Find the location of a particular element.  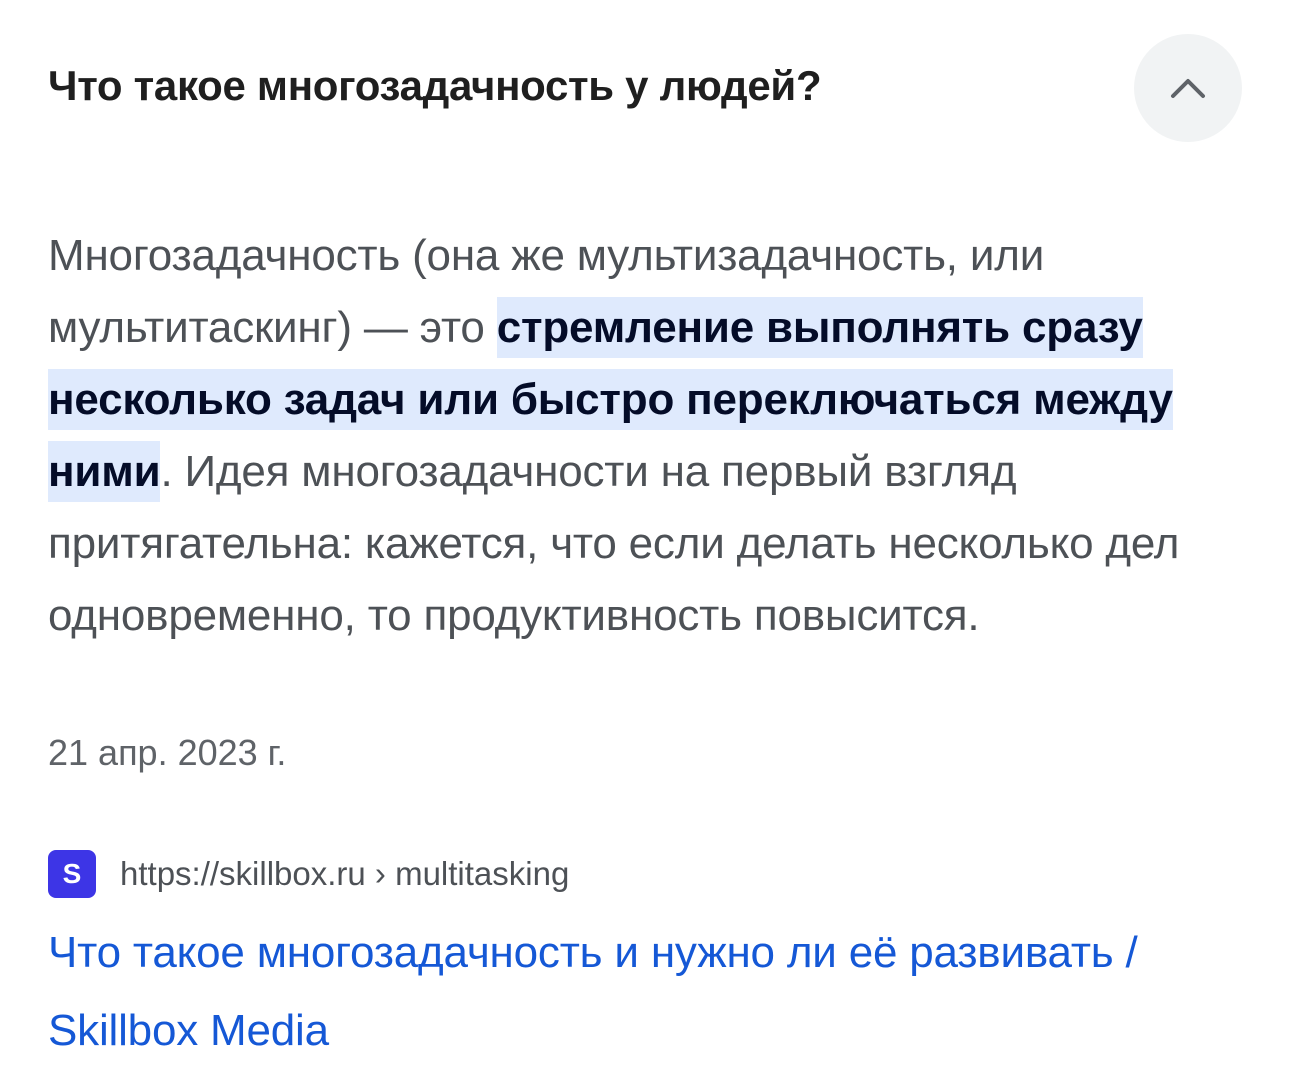

collapse-button is located at coordinates (1188, 88).